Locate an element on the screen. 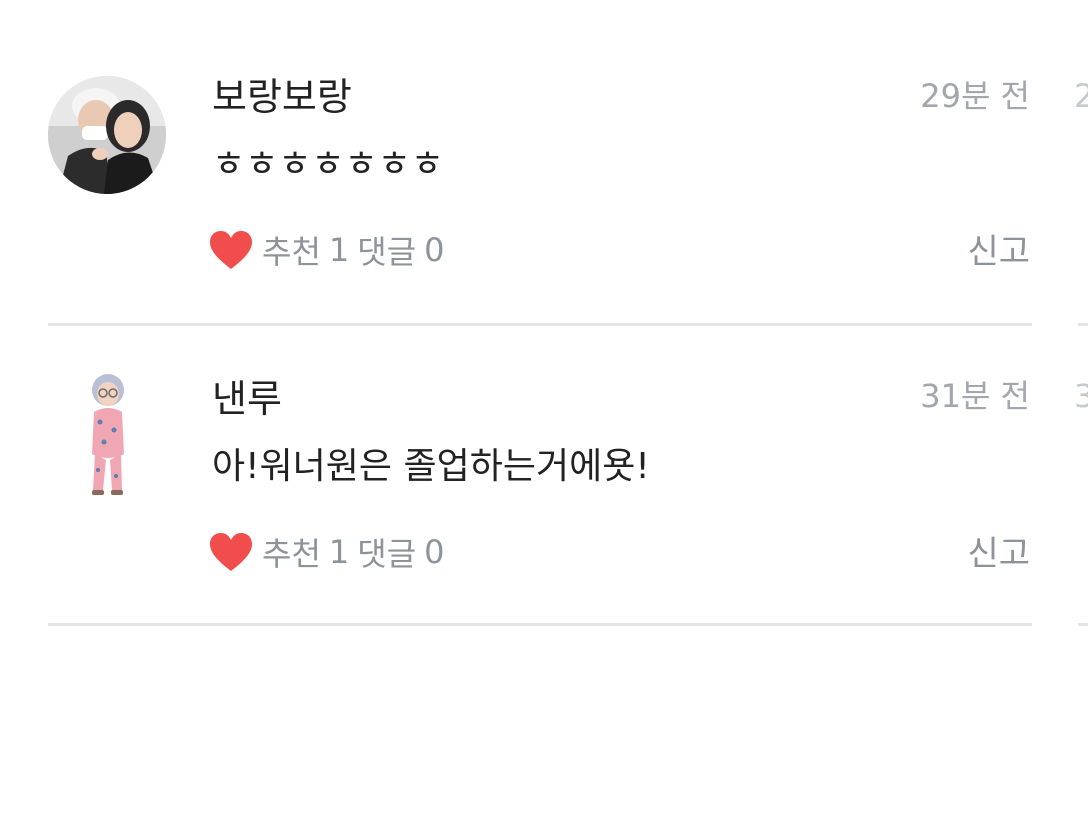 The height and width of the screenshot is (816, 1088). avatar-photo-icon is located at coordinates (107, 135).